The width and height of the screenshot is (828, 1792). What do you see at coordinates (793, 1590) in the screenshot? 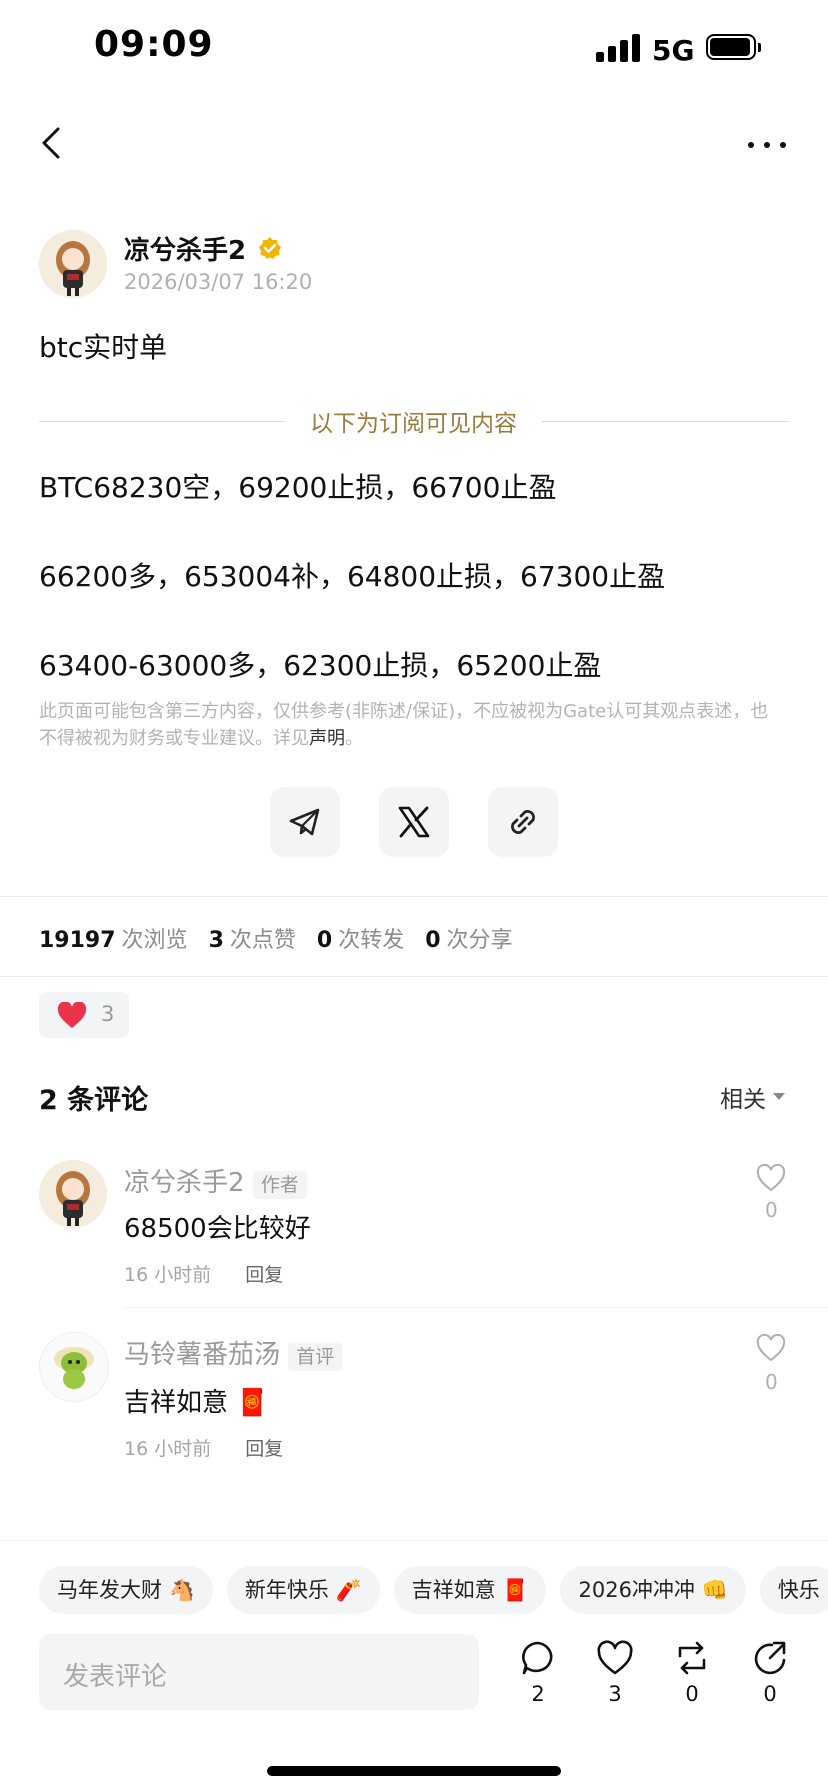
I see `quick-reply-chip: 快乐` at bounding box center [793, 1590].